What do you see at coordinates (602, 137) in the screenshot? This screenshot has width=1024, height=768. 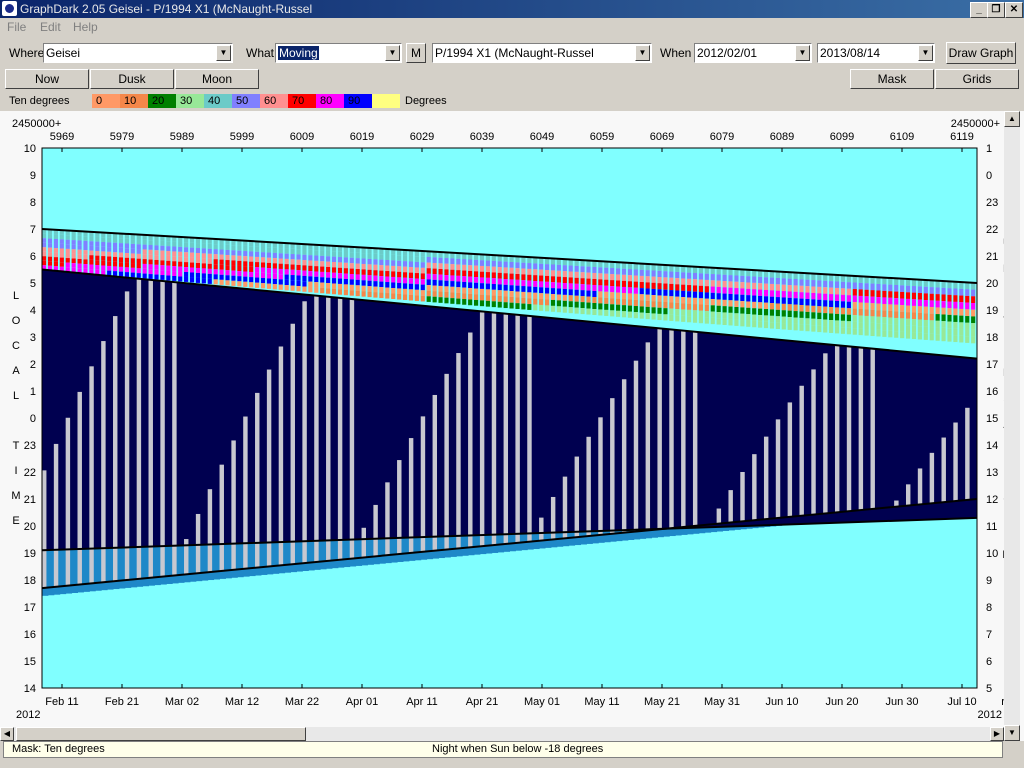 I see `jd-tick-label: 6059` at bounding box center [602, 137].